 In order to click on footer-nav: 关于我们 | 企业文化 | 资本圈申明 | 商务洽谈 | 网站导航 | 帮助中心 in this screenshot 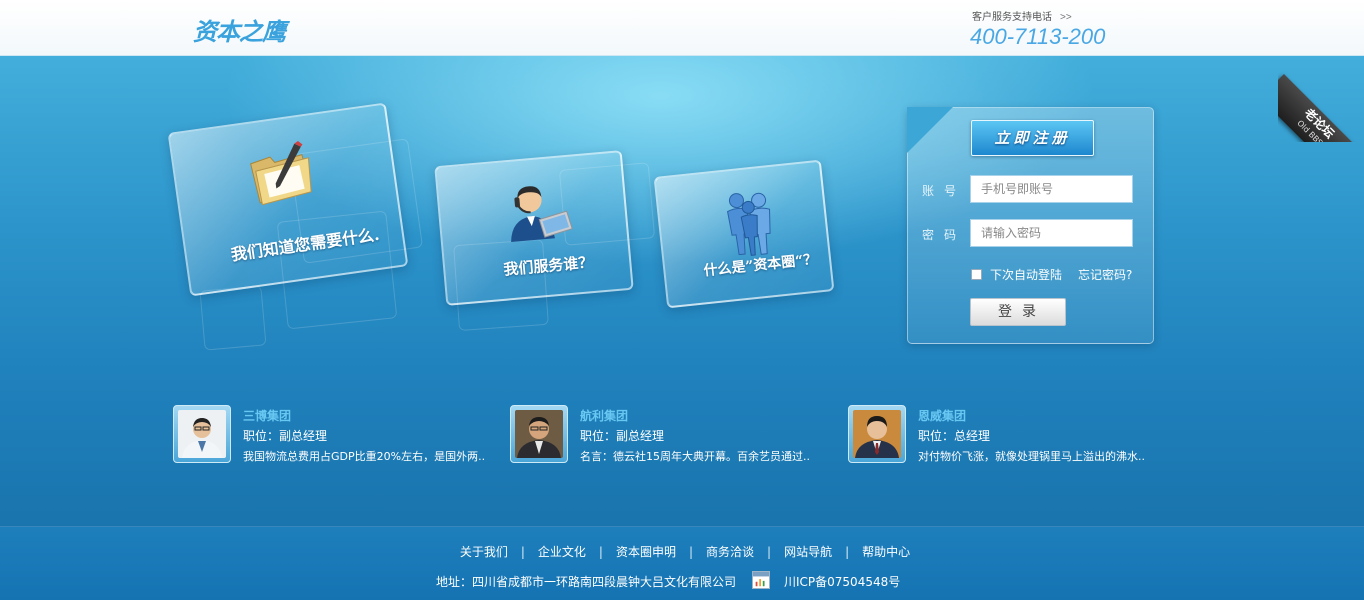, I will do `click(682, 551)`.